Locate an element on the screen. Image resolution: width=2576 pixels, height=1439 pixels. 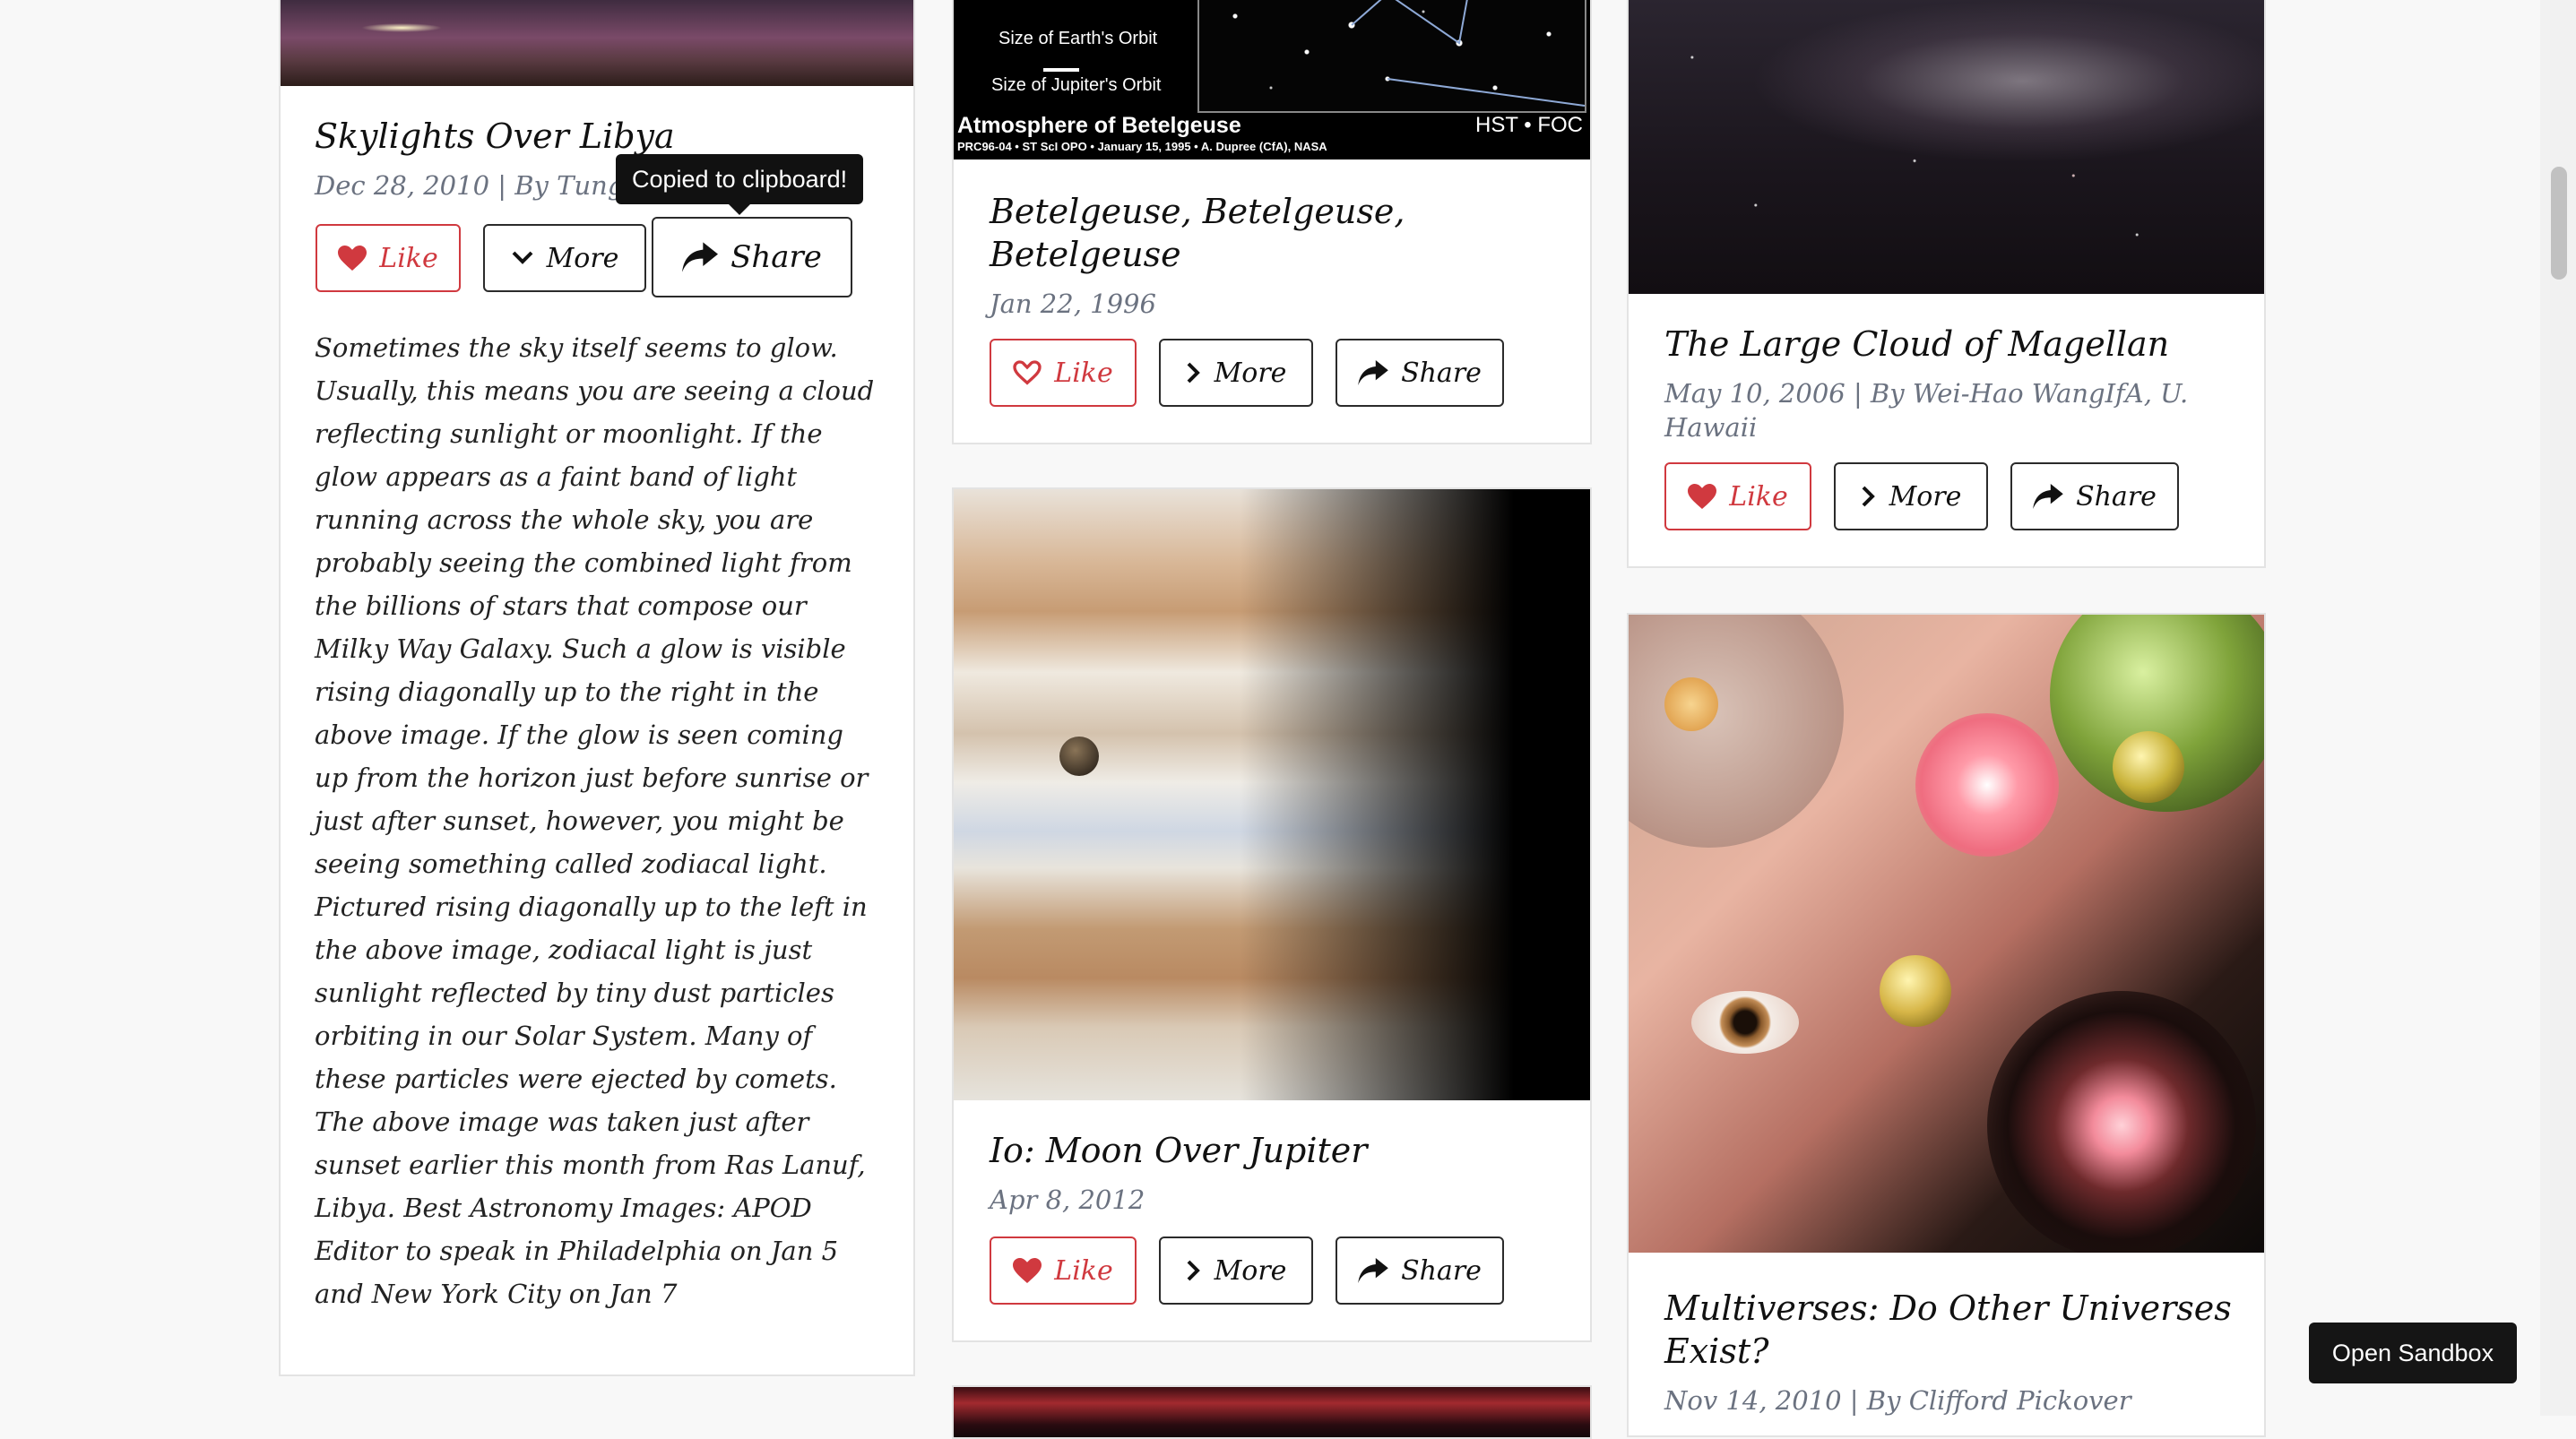
card-title: Skylights Over Libya is located at coordinates (495, 137).